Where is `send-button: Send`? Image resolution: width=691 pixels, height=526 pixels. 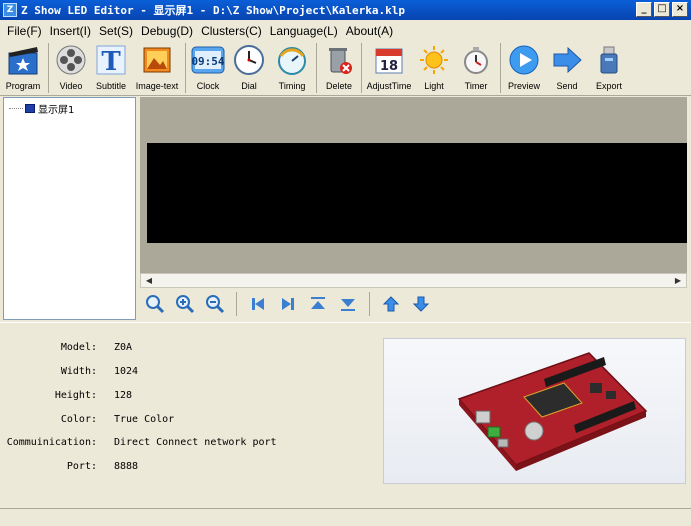 send-button: Send is located at coordinates (567, 68).